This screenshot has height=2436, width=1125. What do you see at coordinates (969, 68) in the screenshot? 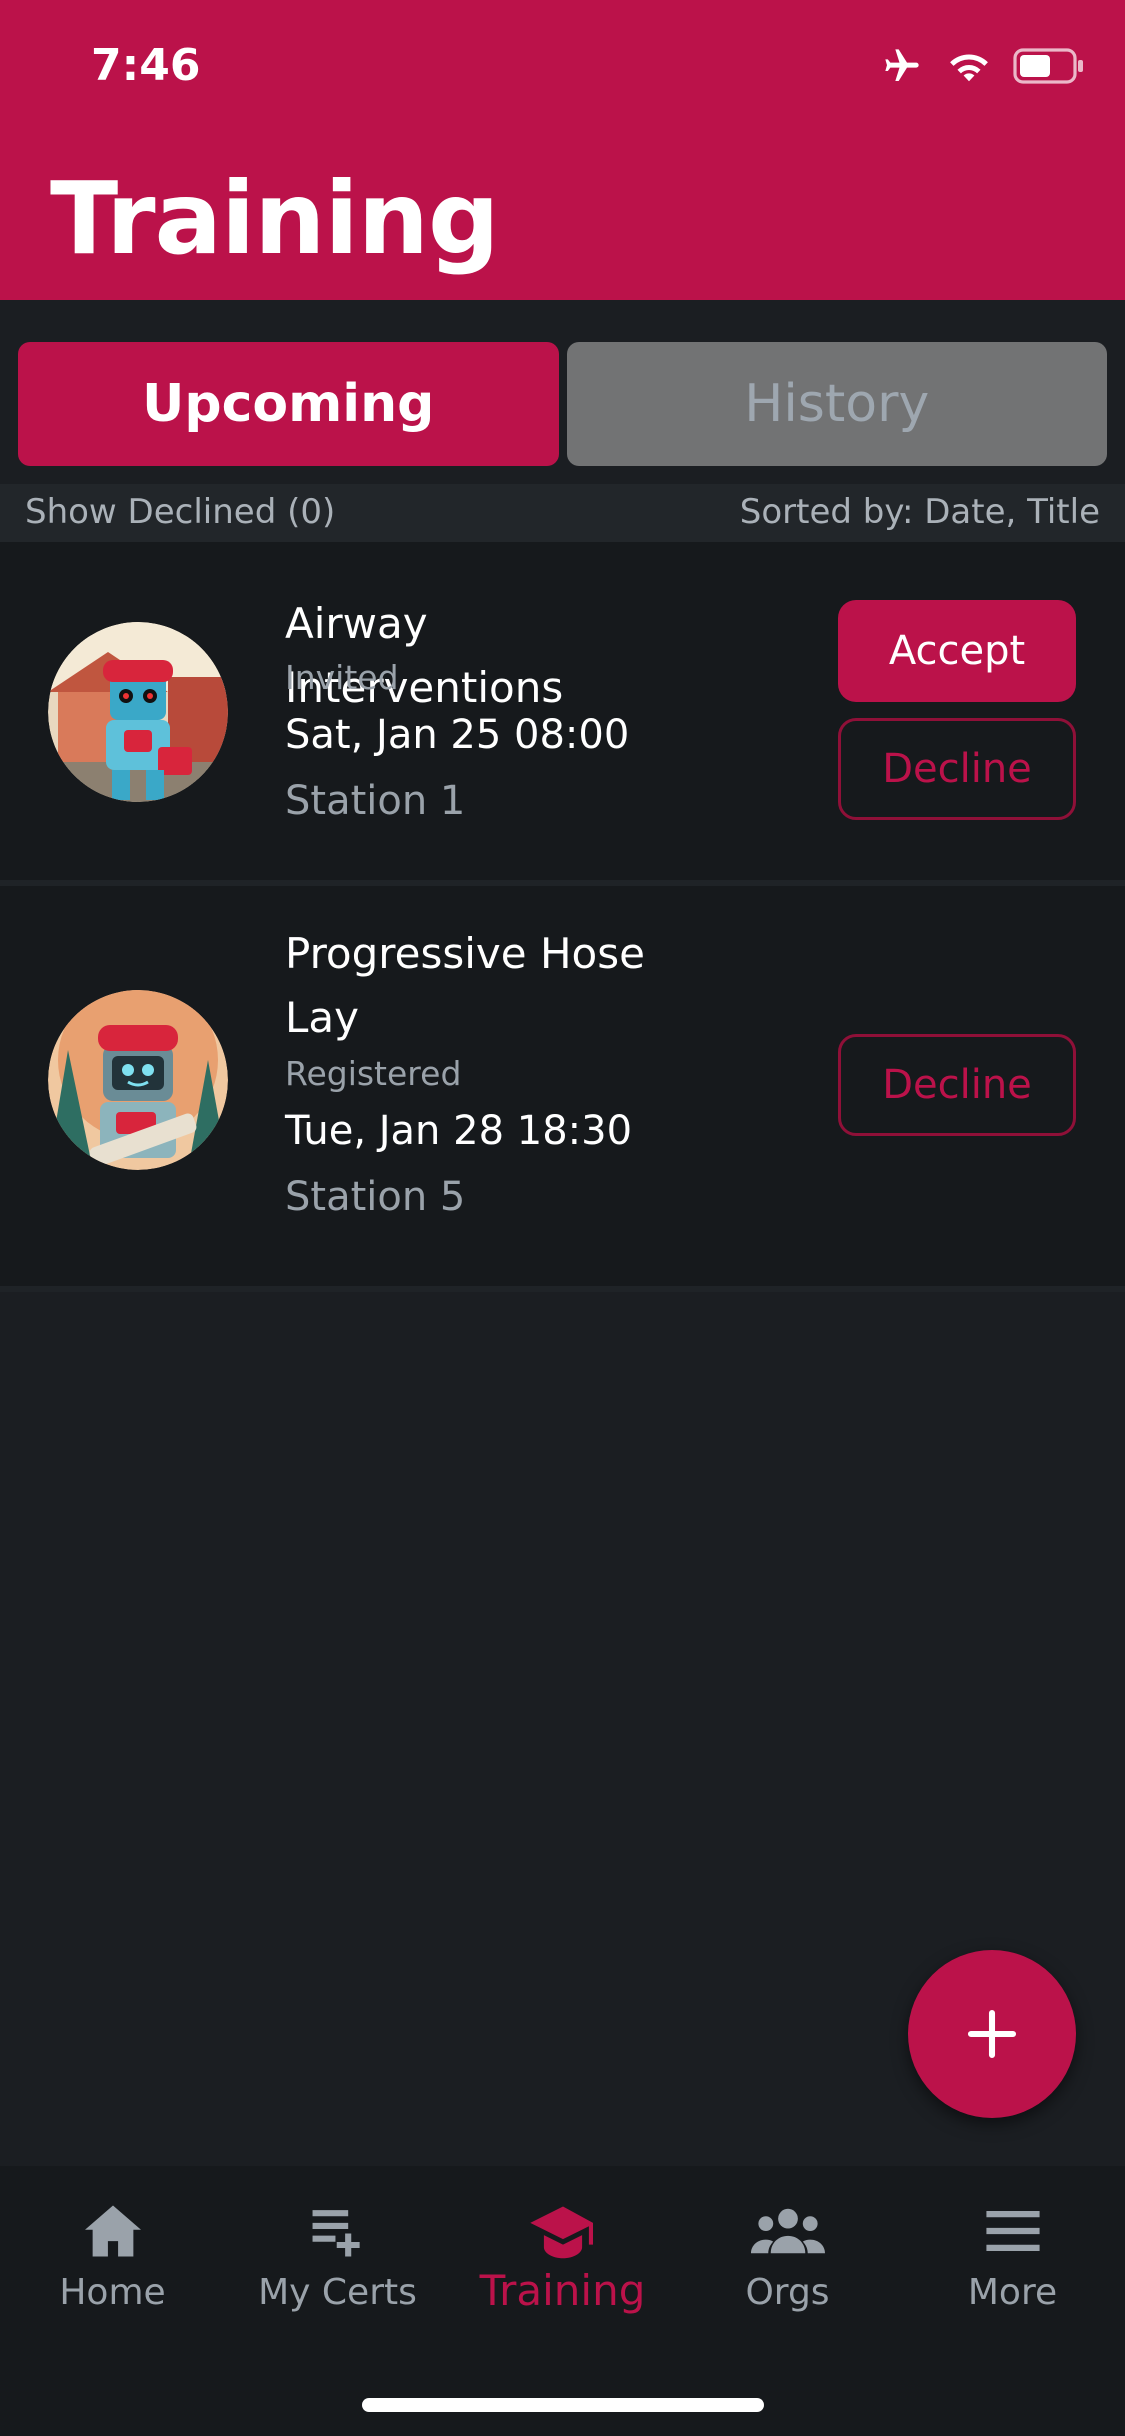
I see `wifi-icon` at bounding box center [969, 68].